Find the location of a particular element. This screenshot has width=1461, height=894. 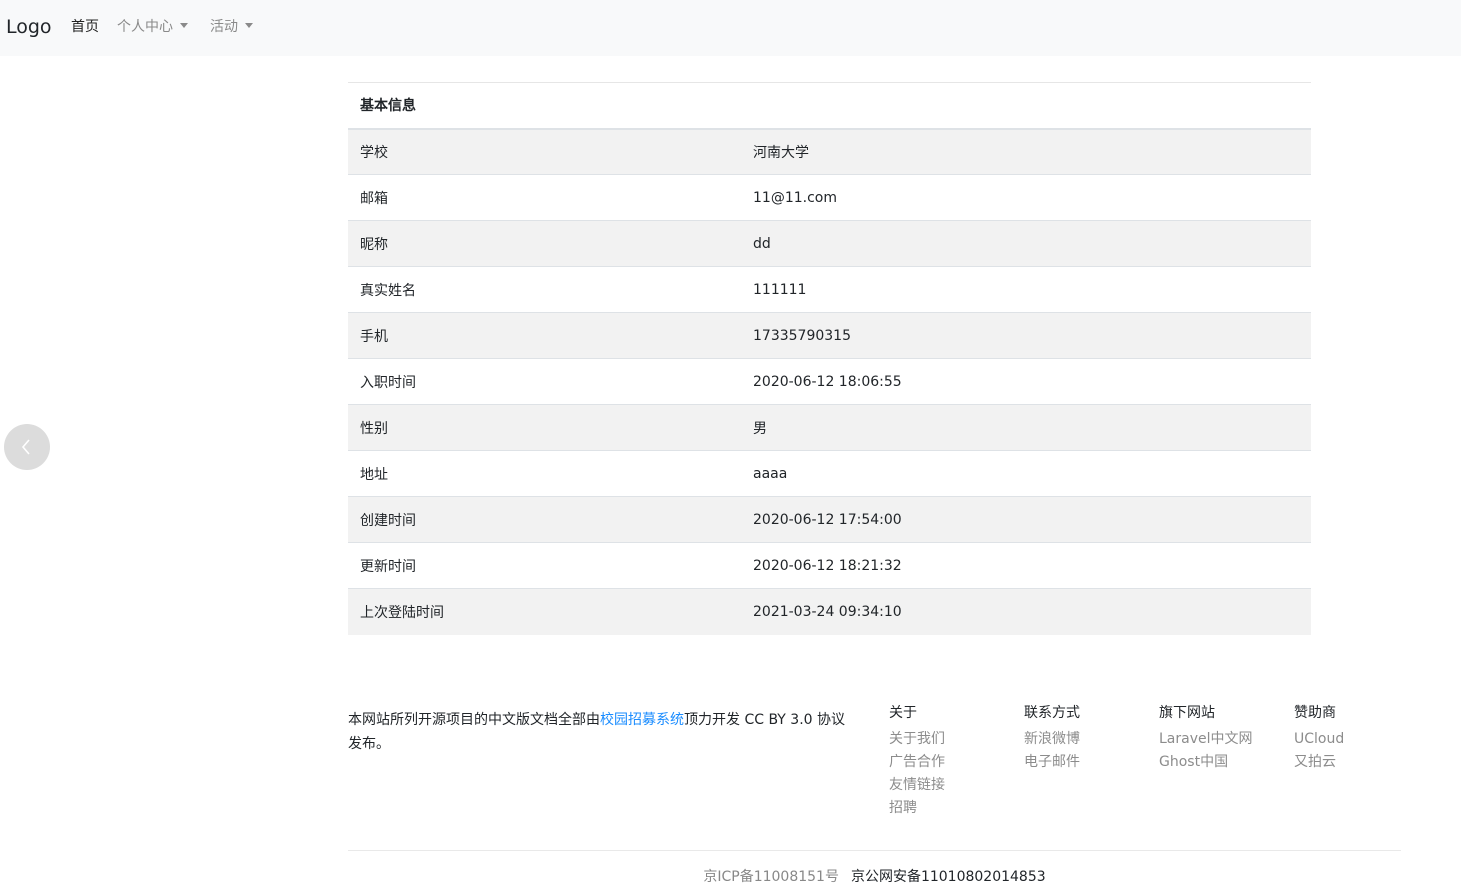

footer-link-weibo: 新浪微博 is located at coordinates (1052, 739).